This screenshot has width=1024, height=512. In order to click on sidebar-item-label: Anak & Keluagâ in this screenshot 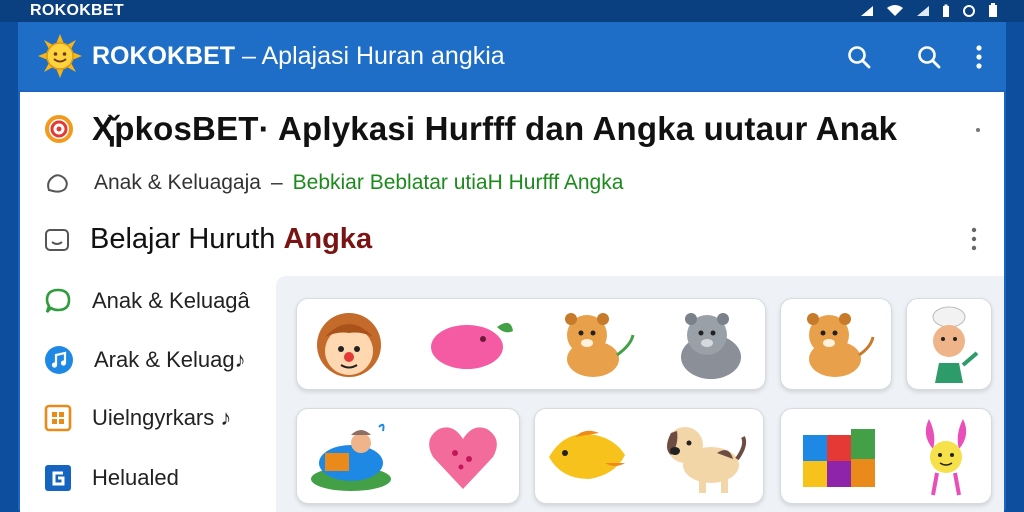, I will do `click(171, 300)`.